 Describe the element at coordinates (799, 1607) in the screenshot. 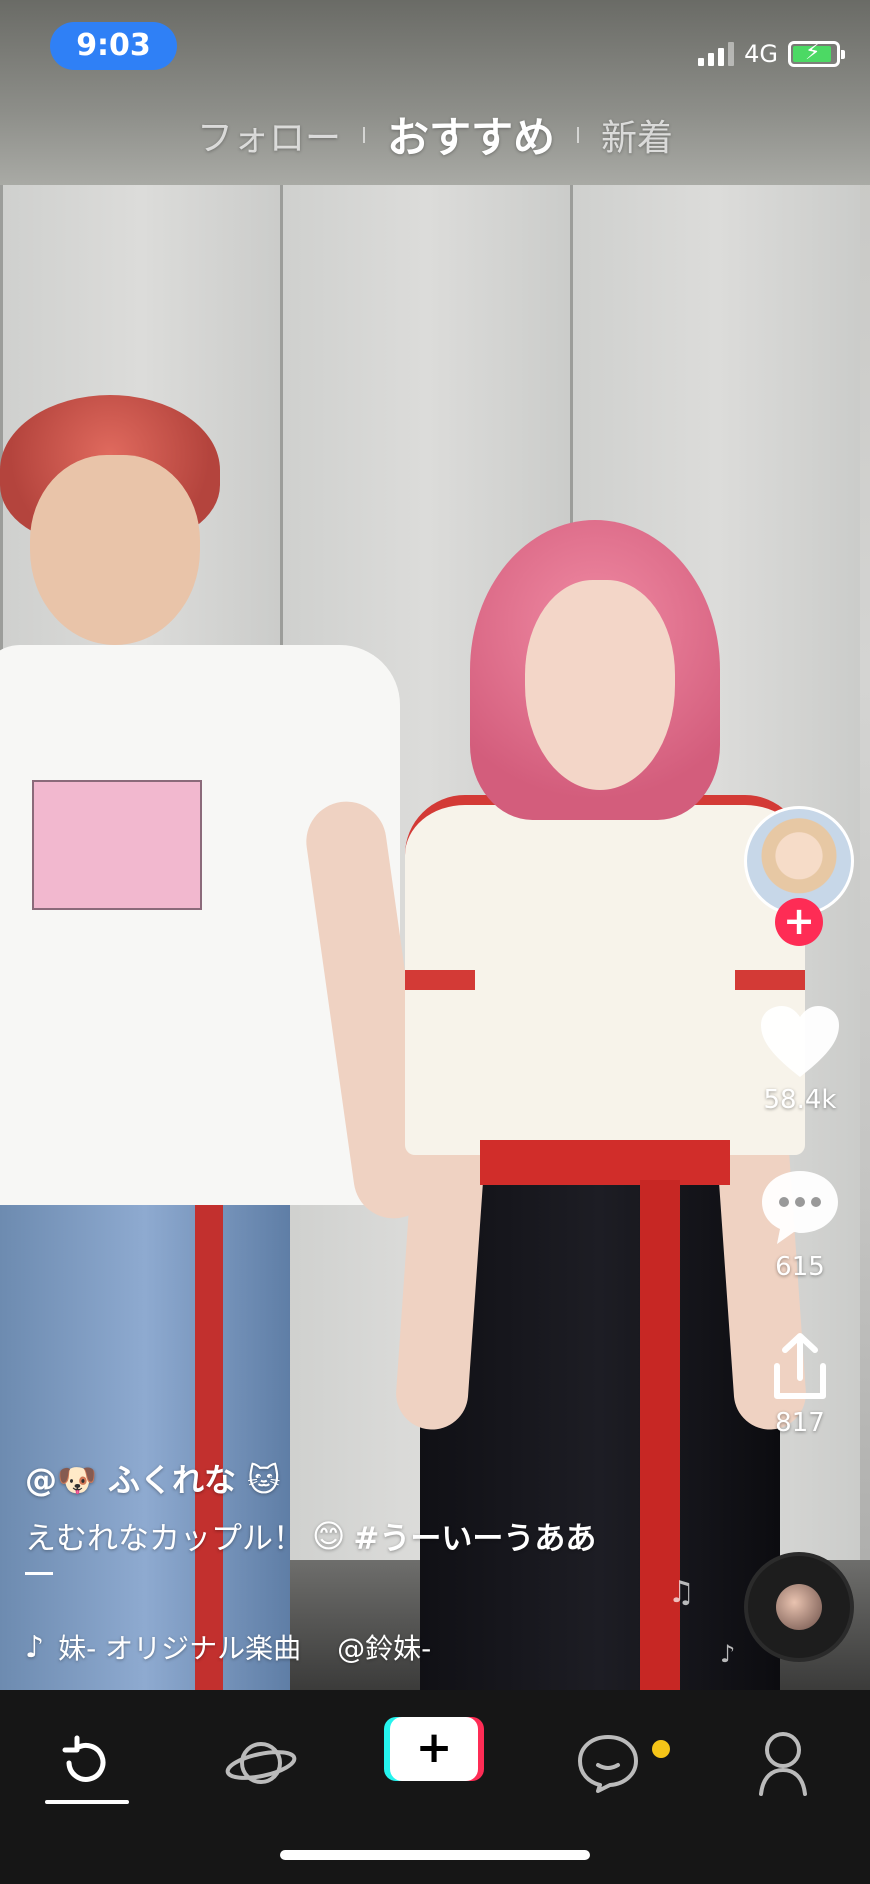

I see `music-disc` at that location.